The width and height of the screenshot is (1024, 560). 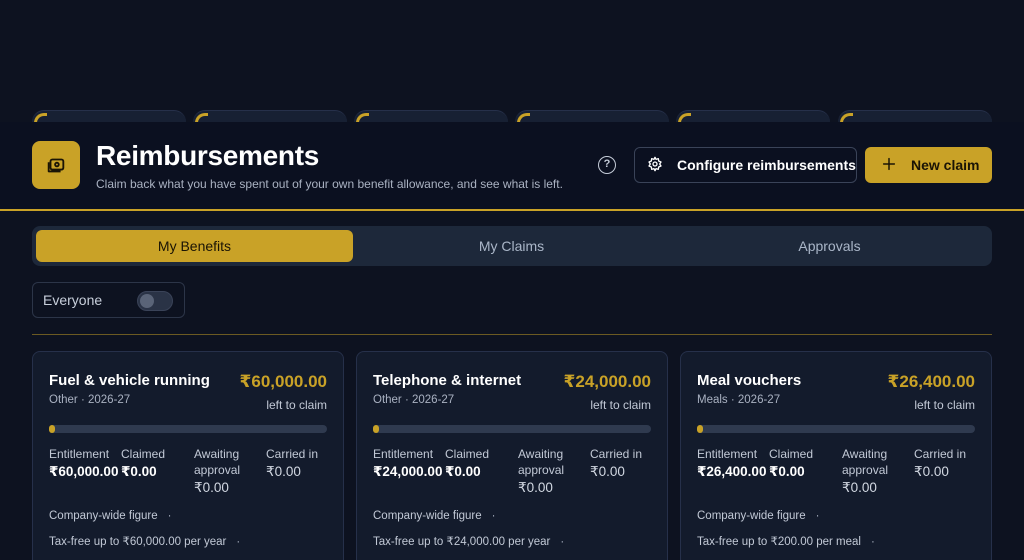 I want to click on stat-entitlement: Entitlement ₹24,000.00, so click(x=409, y=463).